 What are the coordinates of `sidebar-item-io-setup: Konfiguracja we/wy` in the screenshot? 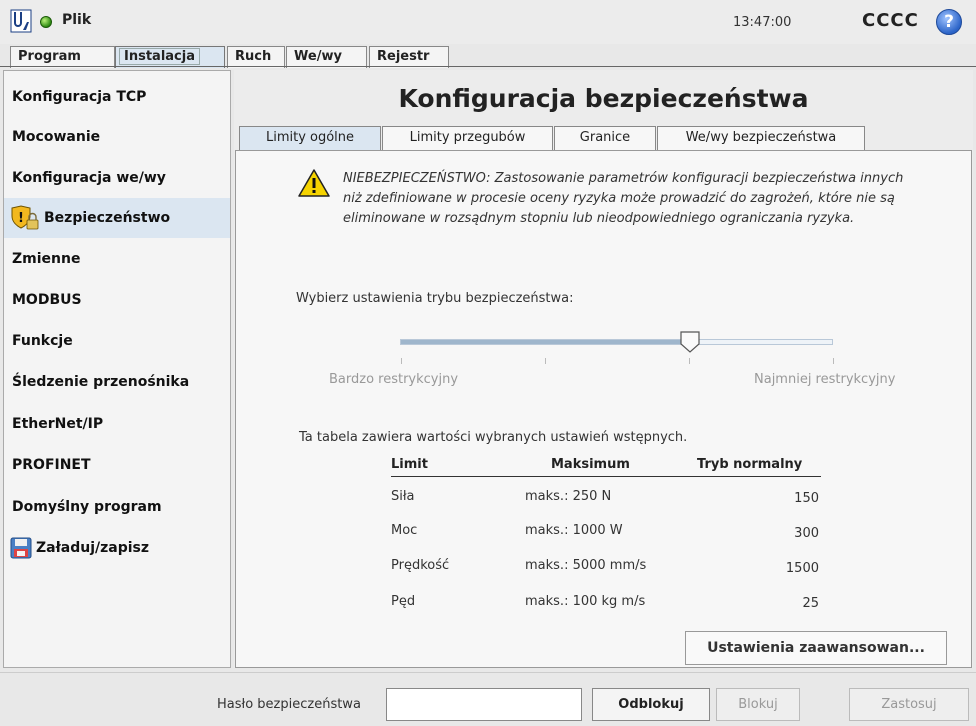 It's located at (117, 178).